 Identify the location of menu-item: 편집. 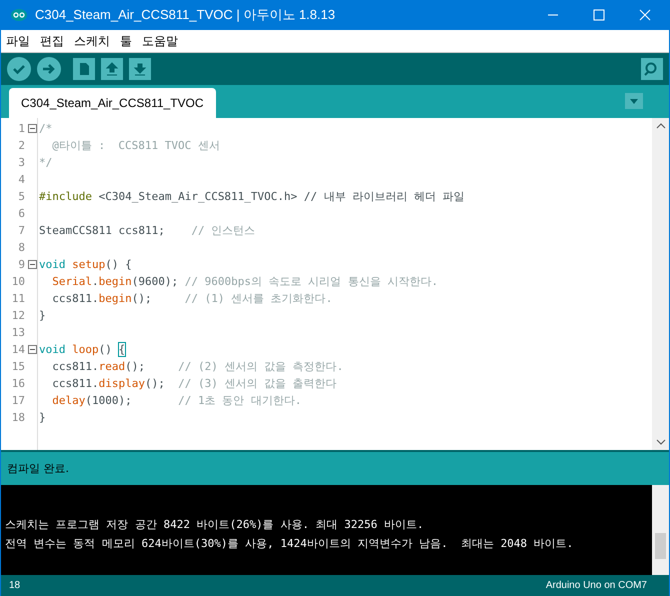
(52, 41).